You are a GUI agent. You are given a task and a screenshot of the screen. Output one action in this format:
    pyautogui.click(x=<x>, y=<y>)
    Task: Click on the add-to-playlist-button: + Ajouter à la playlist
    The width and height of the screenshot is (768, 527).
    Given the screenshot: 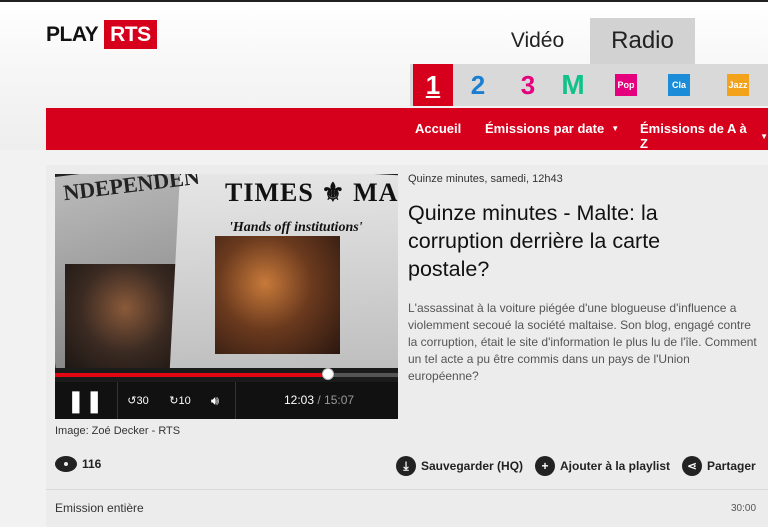 What is the action you would take?
    pyautogui.click(x=602, y=466)
    